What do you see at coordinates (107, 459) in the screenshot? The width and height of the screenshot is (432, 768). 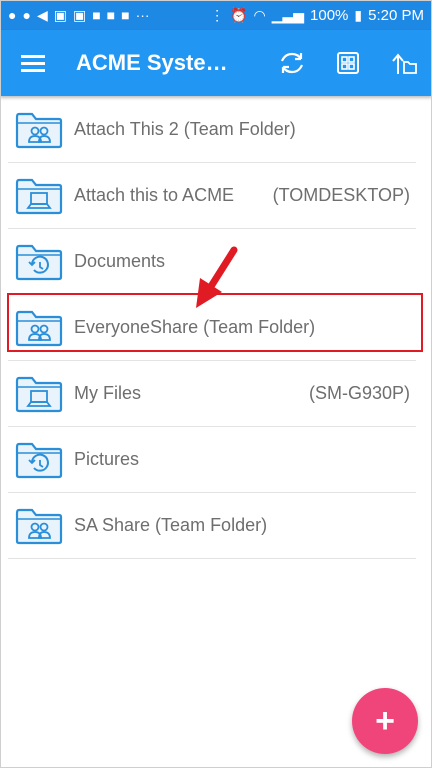 I see `folder-name: Pictures` at bounding box center [107, 459].